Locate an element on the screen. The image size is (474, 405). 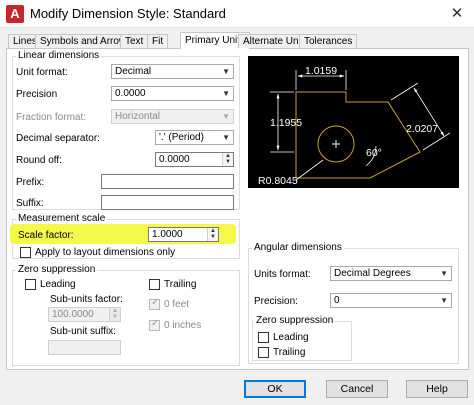
scale-factor-label: Scale factor: is located at coordinates (46, 235).